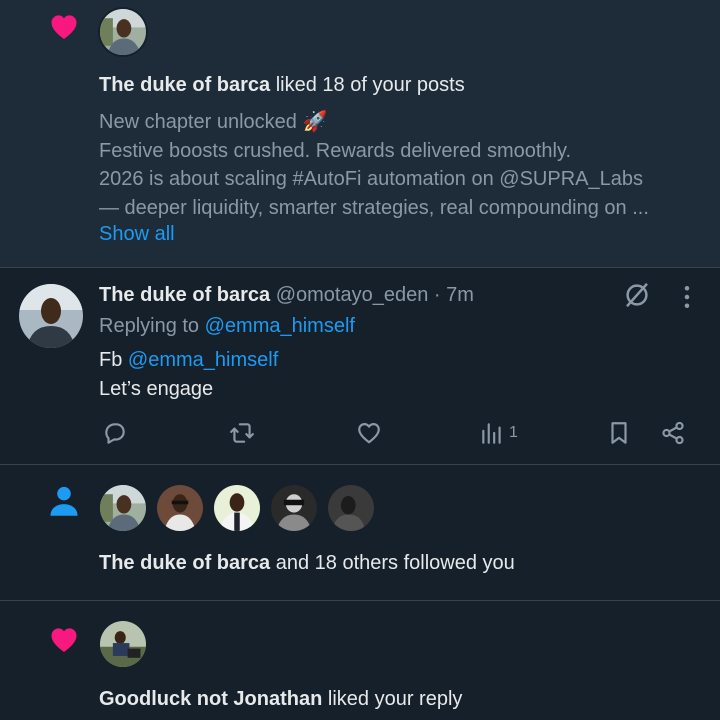 The width and height of the screenshot is (720, 720). I want to click on person-icon, so click(64, 501).